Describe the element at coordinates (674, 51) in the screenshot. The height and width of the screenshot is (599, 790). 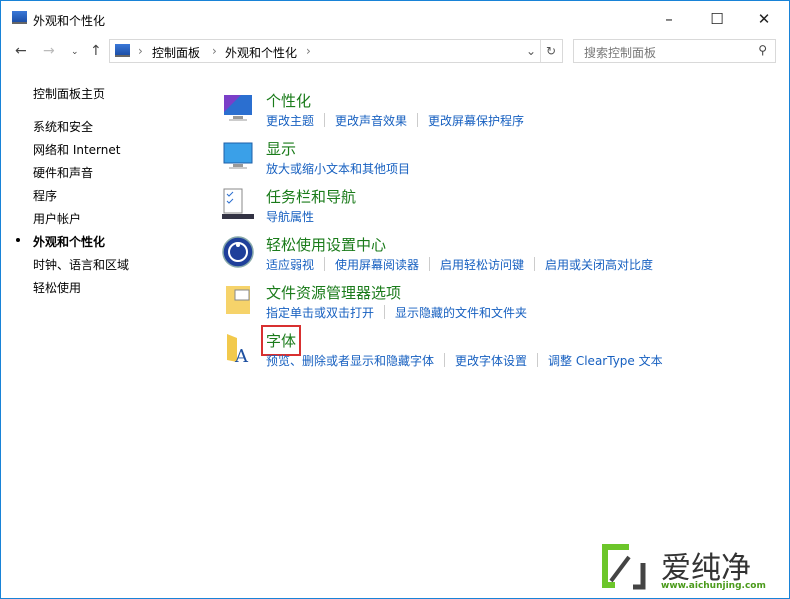
I see `search-input: 搜索控制面板 ⚲` at that location.